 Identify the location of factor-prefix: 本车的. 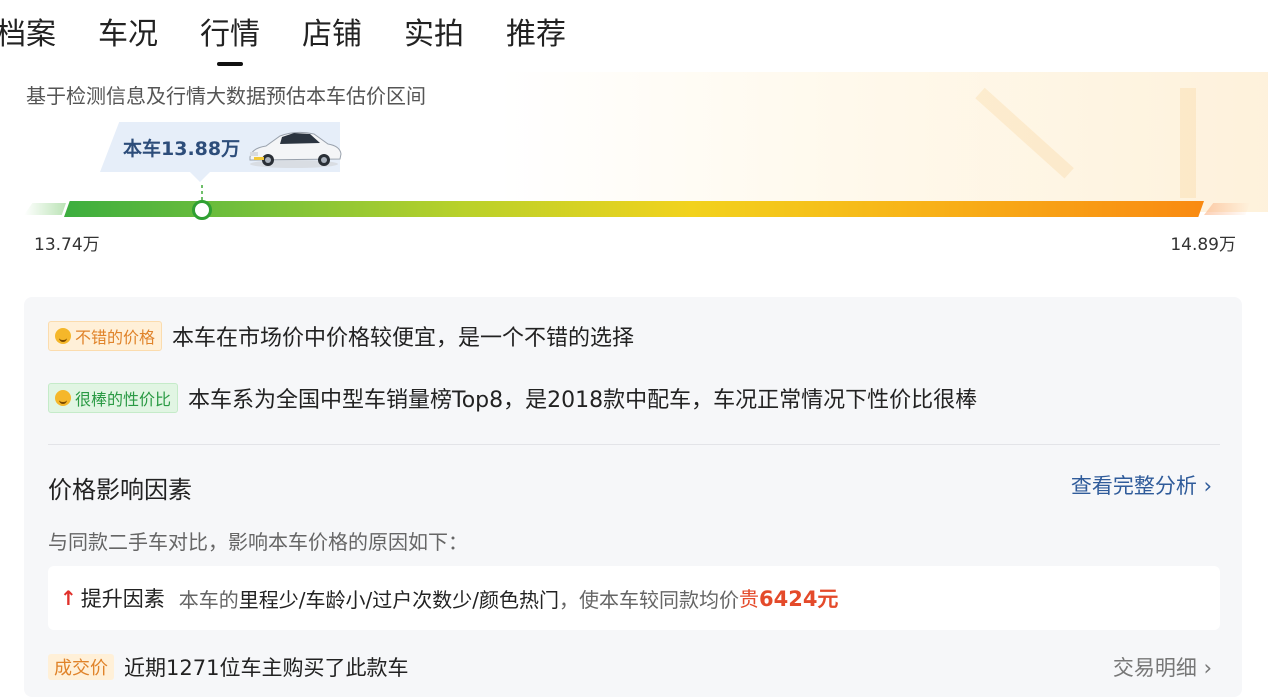
(208, 599).